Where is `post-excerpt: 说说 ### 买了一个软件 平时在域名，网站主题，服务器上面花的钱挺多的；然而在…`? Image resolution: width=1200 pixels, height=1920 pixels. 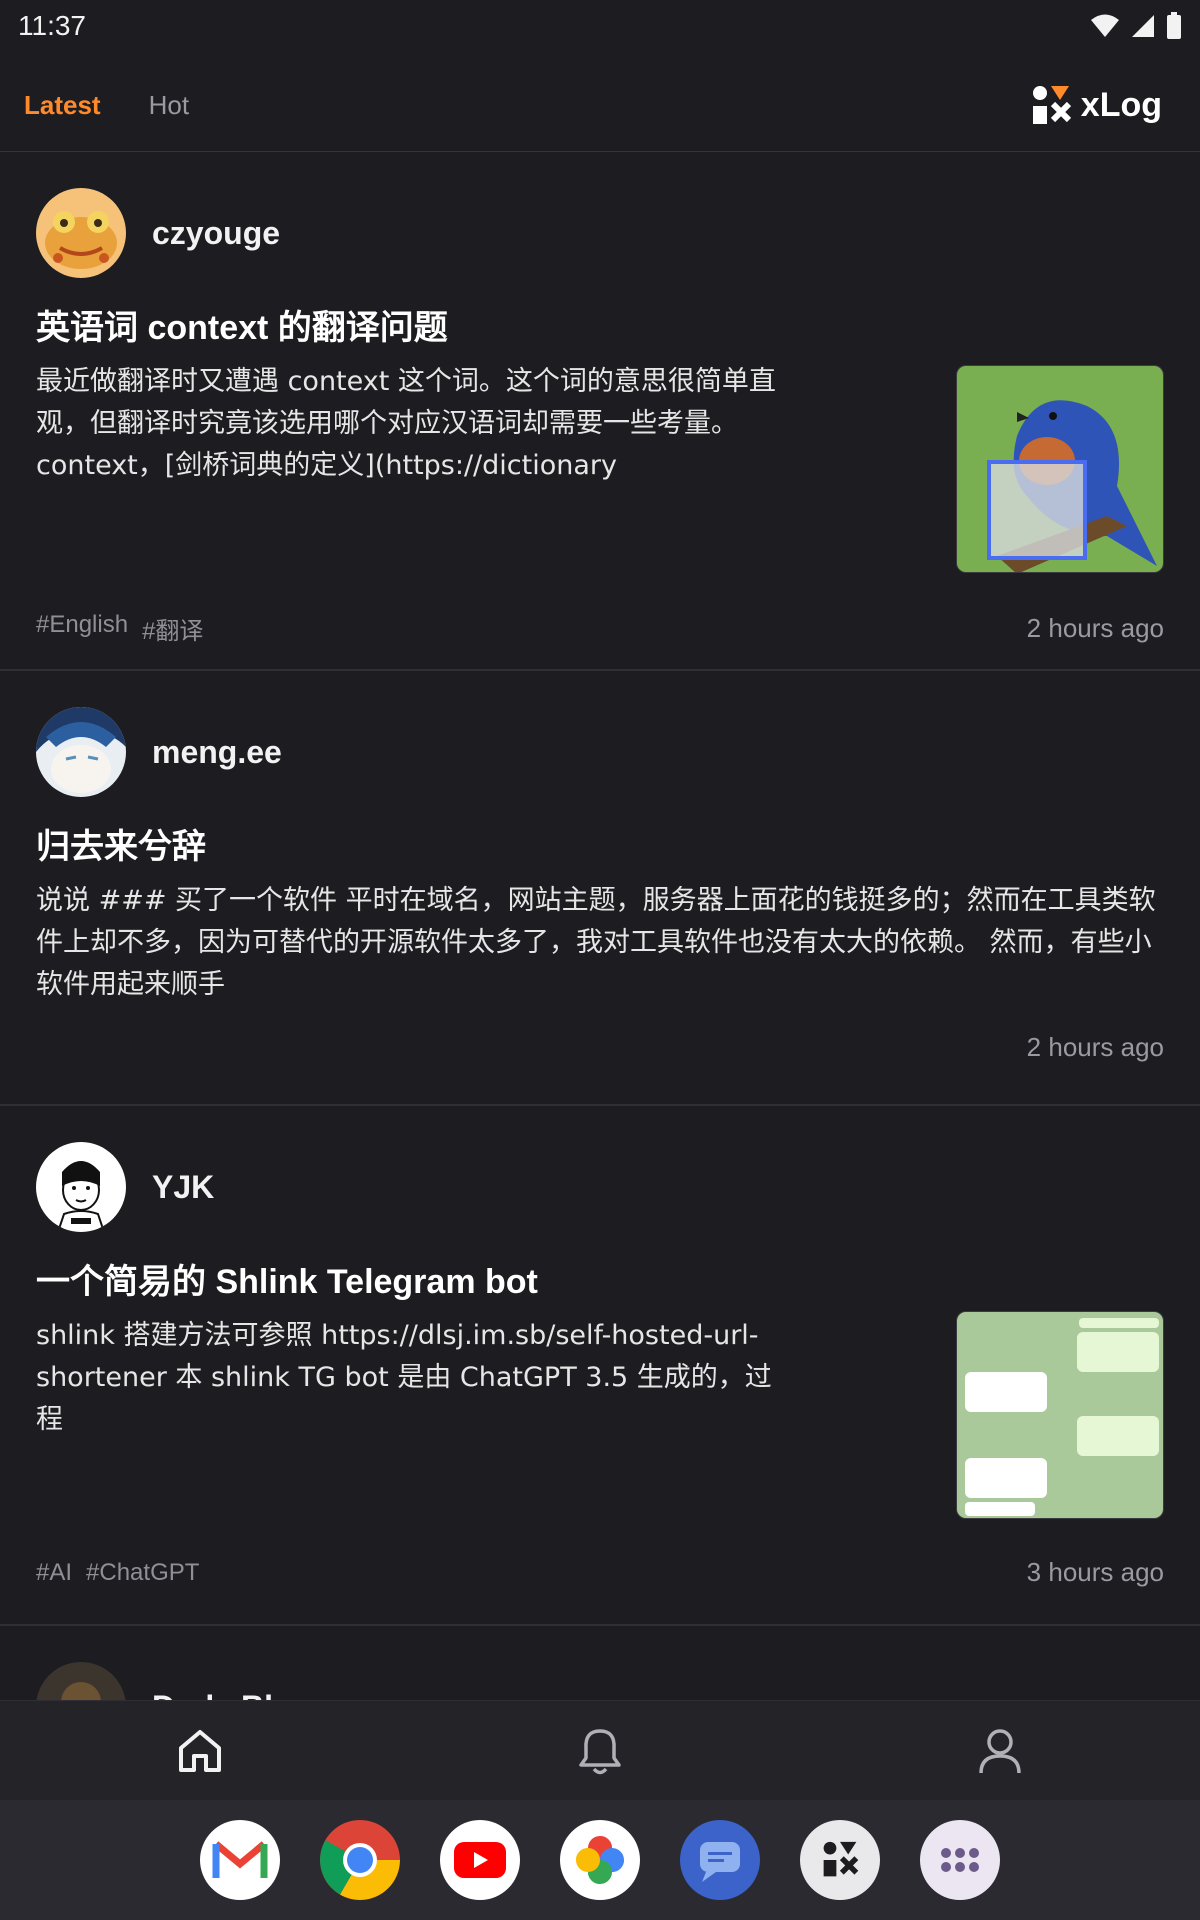
post-excerpt: 说说 ### 买了一个软件 平时在域名，网站主题，服务器上面花的钱挺多的；然而在… is located at coordinates (596, 942).